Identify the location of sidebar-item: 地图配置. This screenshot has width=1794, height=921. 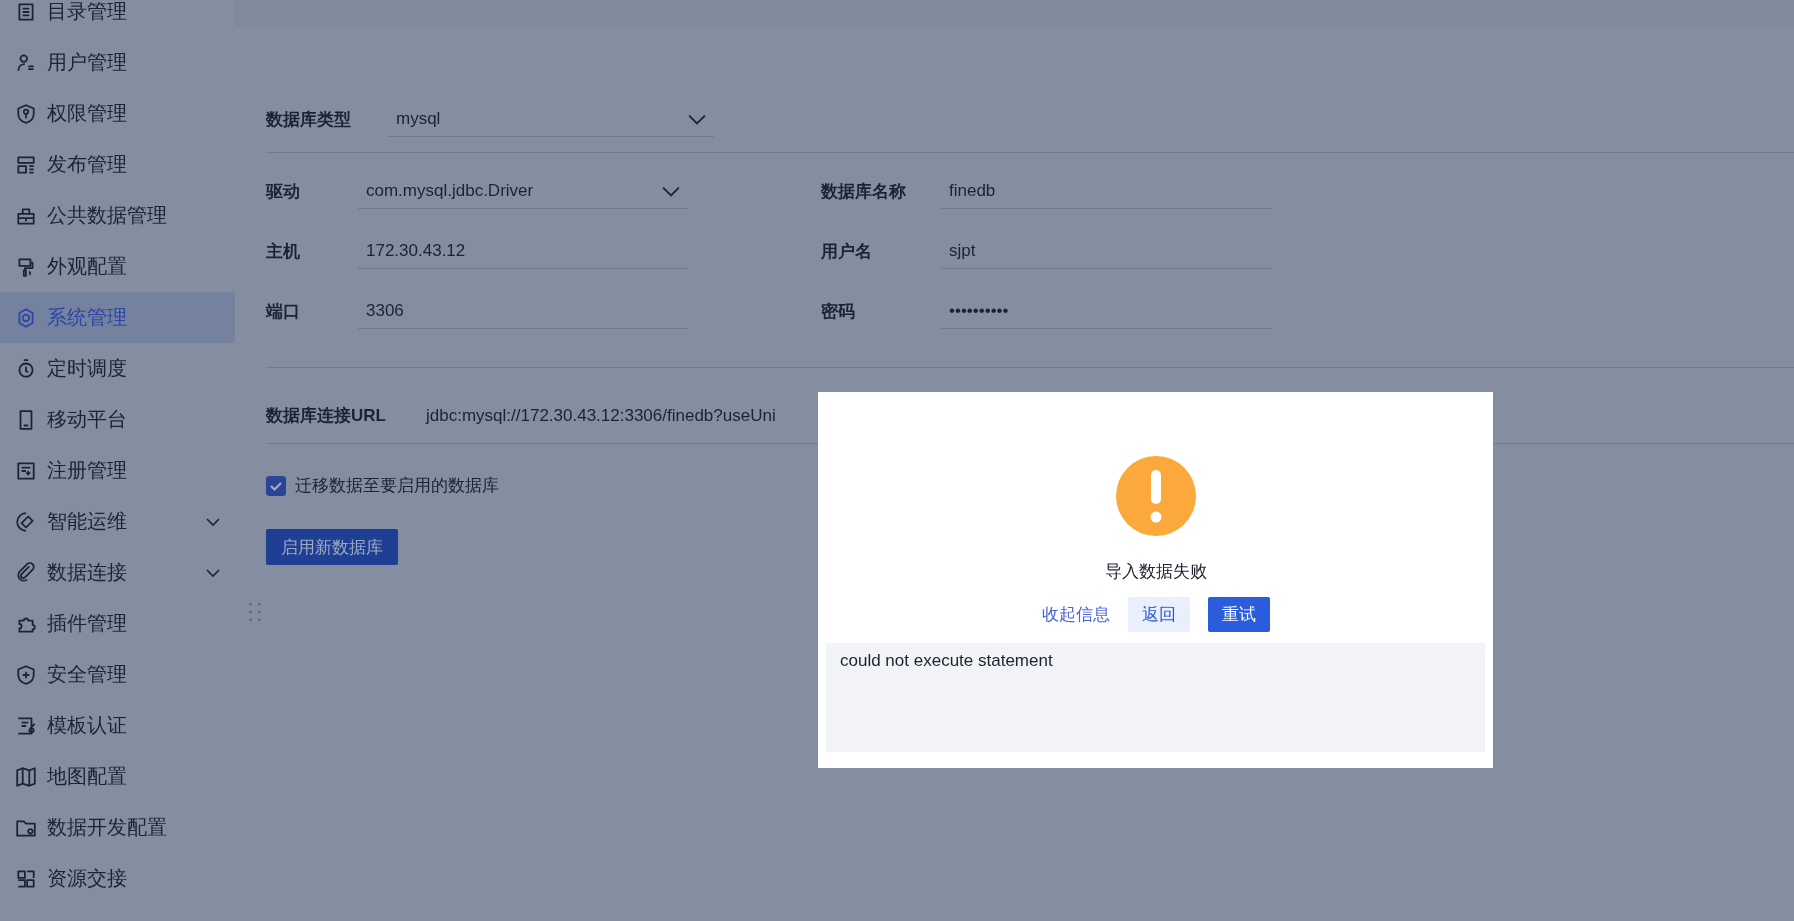
(117, 776).